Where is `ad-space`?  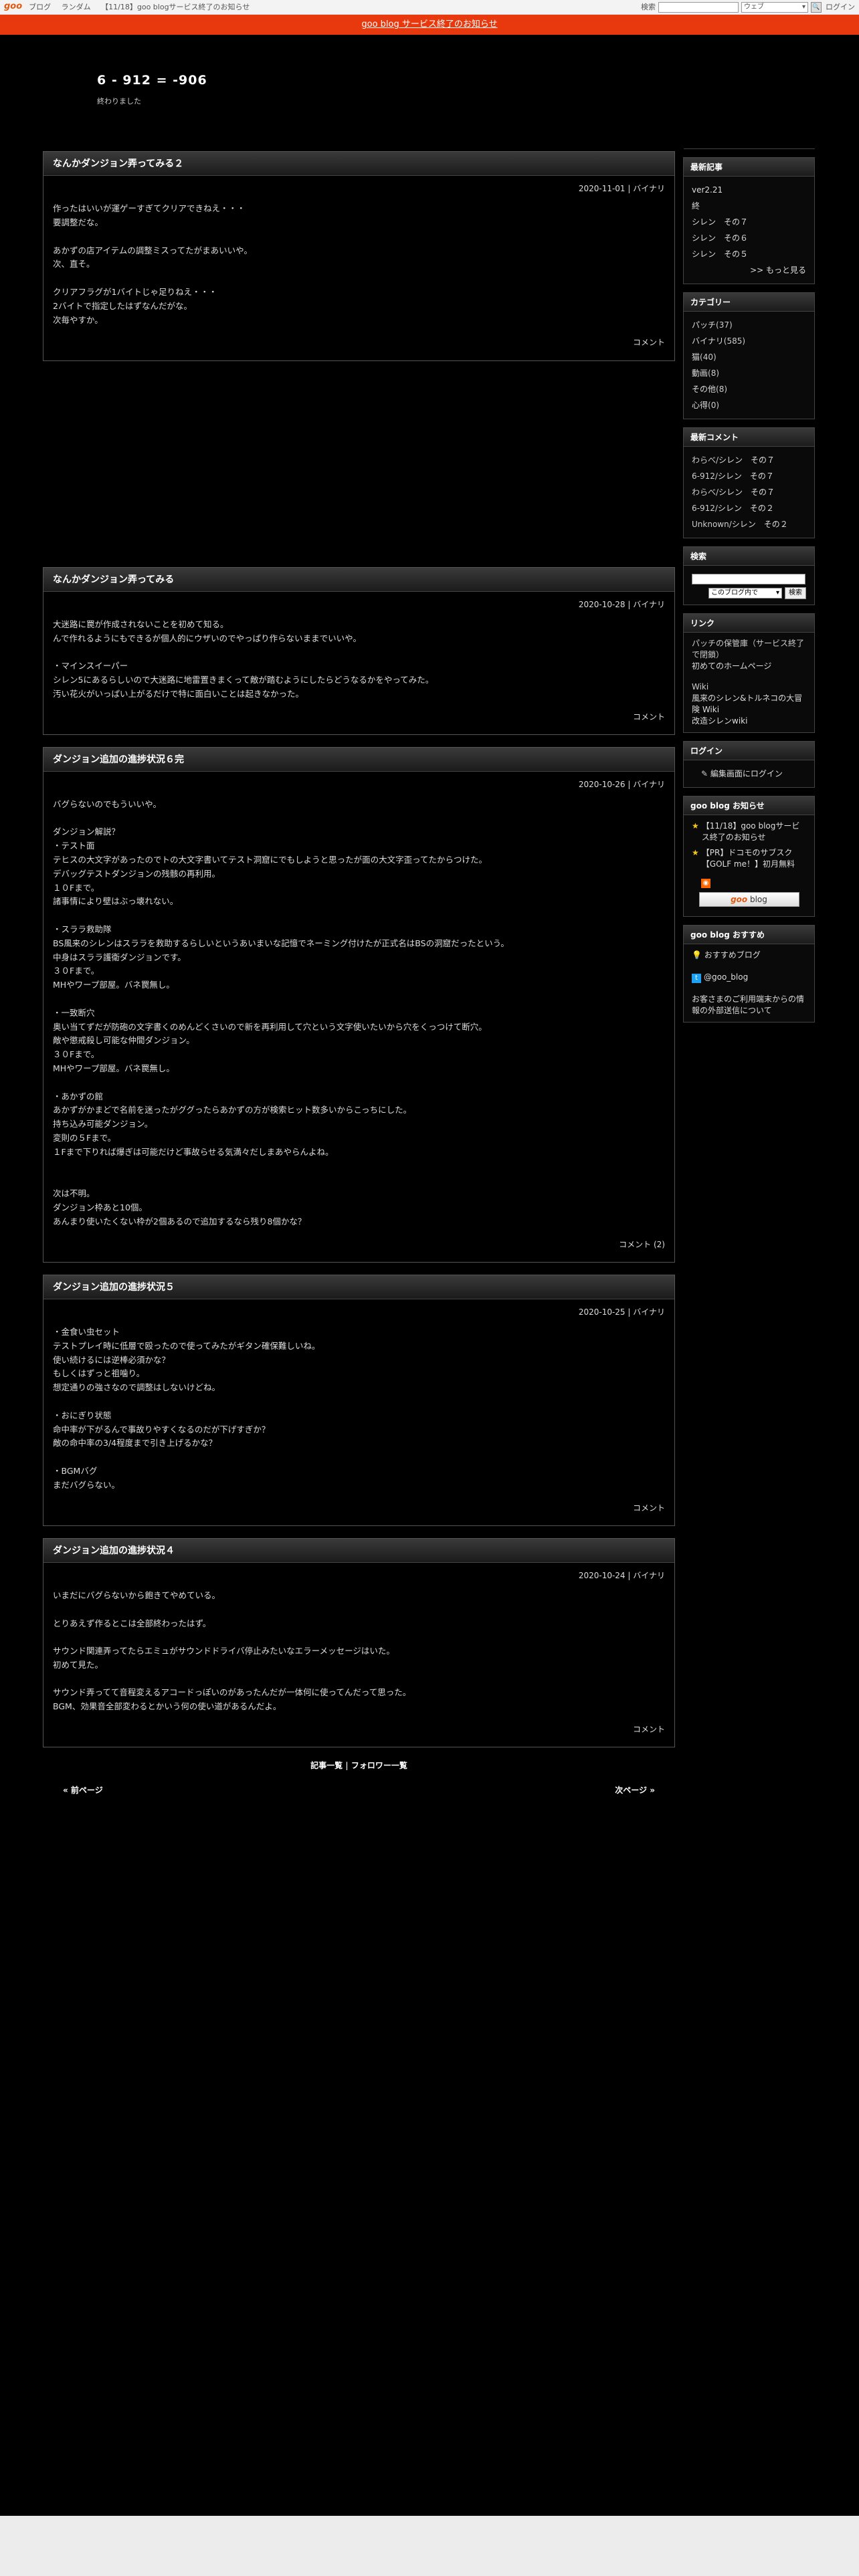 ad-space is located at coordinates (359, 470).